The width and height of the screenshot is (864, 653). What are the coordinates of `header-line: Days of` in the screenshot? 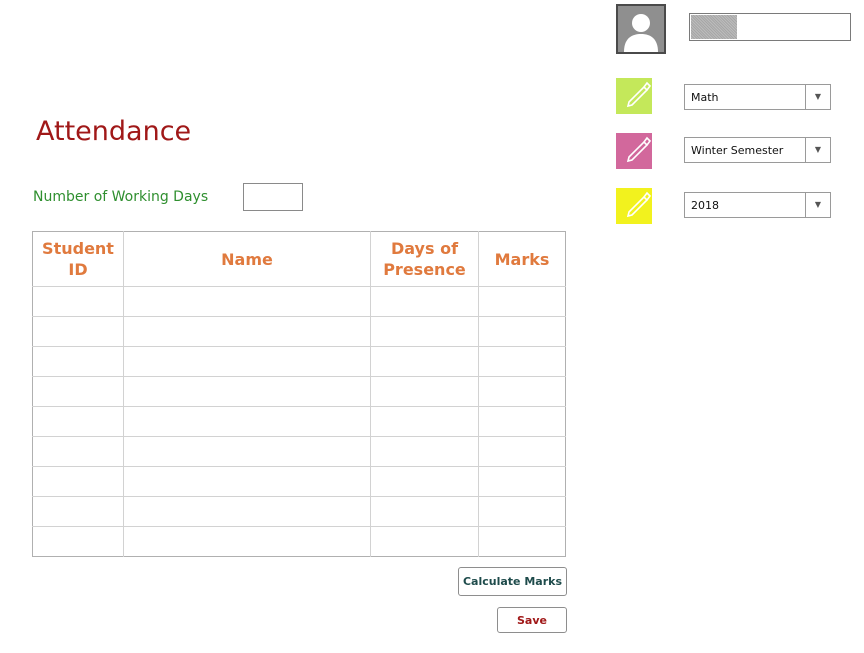 It's located at (424, 248).